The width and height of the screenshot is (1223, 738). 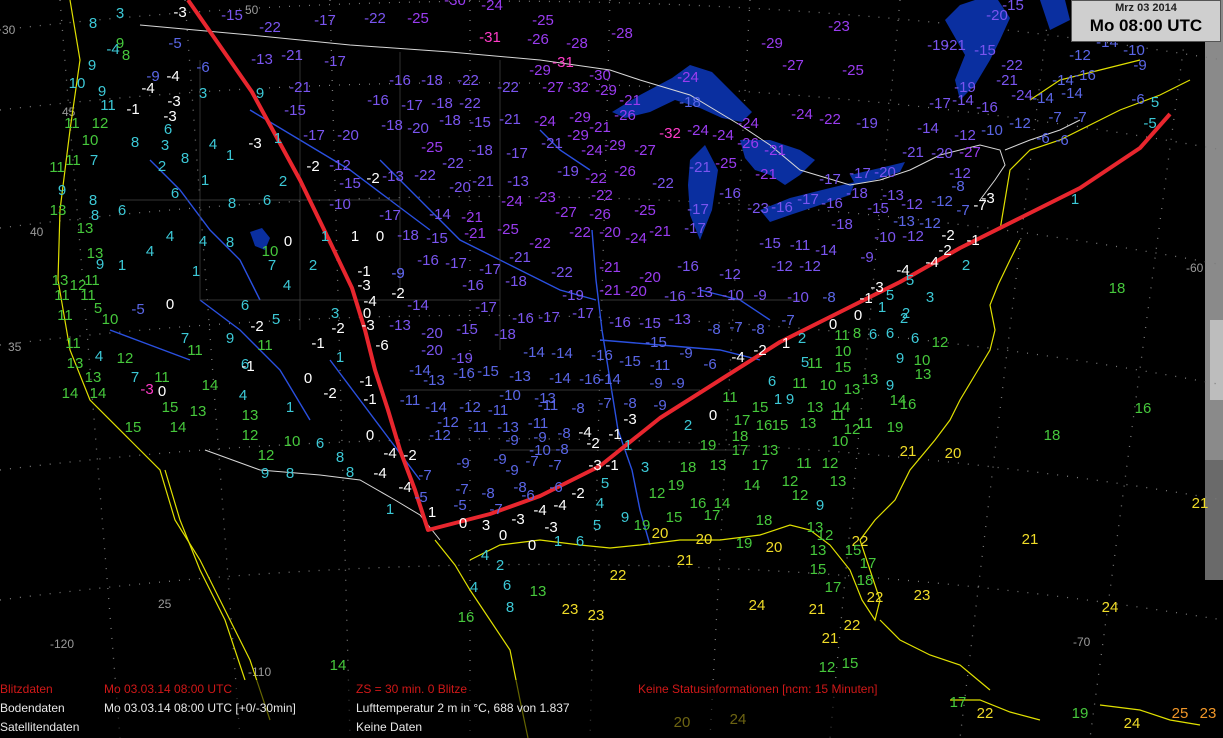 What do you see at coordinates (702, 292) in the screenshot?
I see `temperature-label: -13` at bounding box center [702, 292].